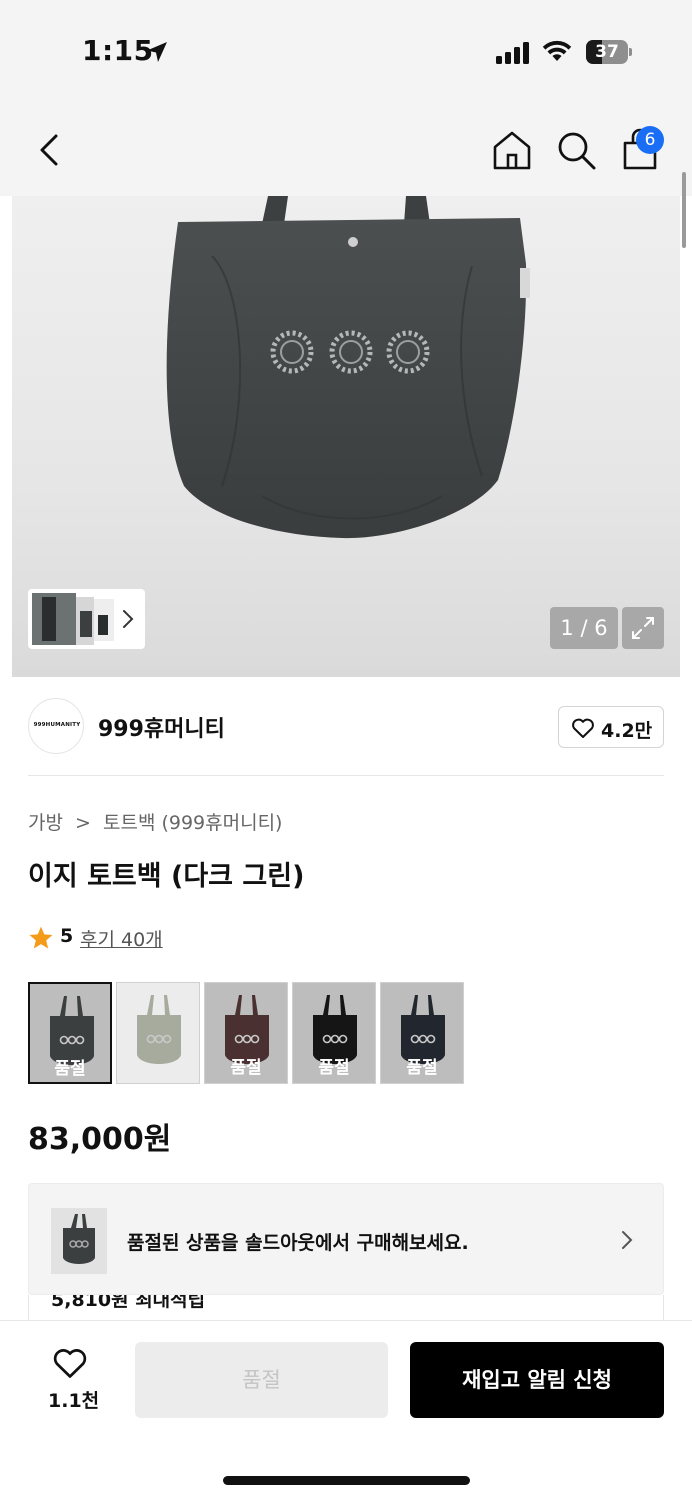 The height and width of the screenshot is (1500, 692). I want to click on banner-text: 품절된 상품을 솔드아웃에서 구매해보세요., so click(298, 1243).